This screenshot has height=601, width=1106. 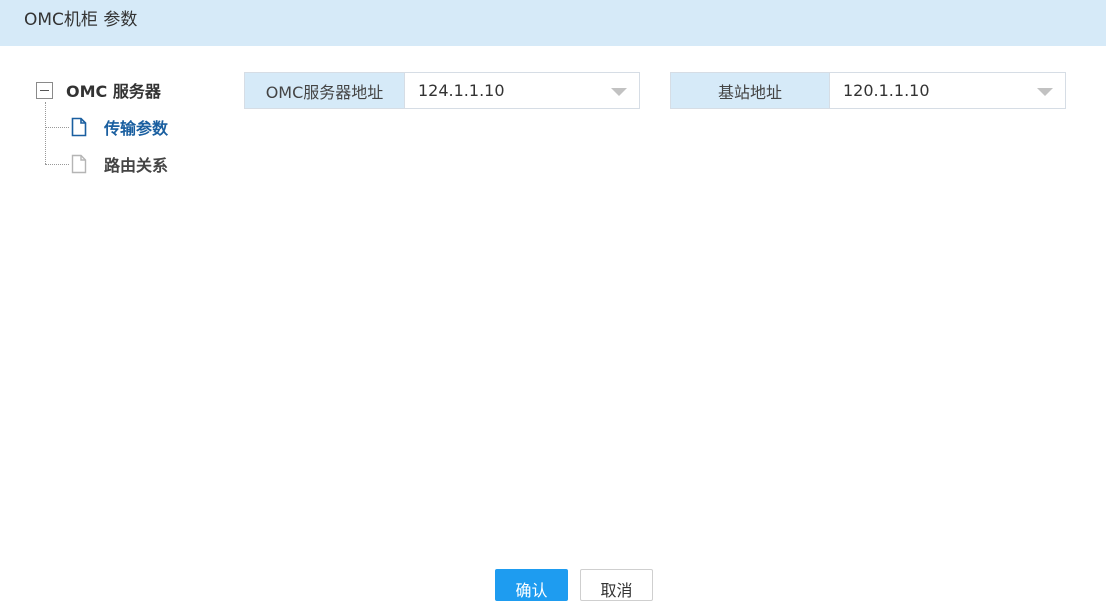 I want to click on cancel-button: 取消, so click(x=616, y=585).